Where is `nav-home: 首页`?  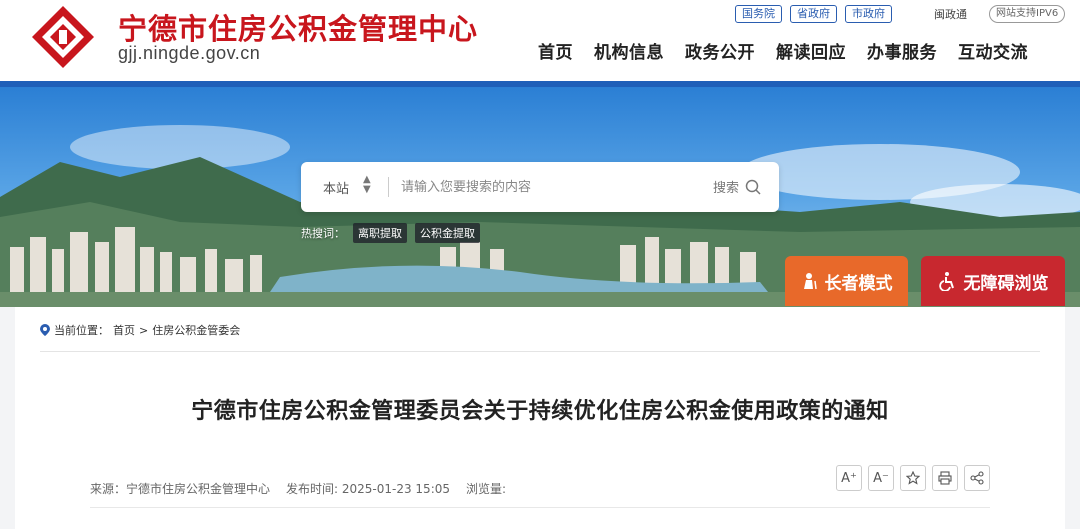 nav-home: 首页 is located at coordinates (555, 50).